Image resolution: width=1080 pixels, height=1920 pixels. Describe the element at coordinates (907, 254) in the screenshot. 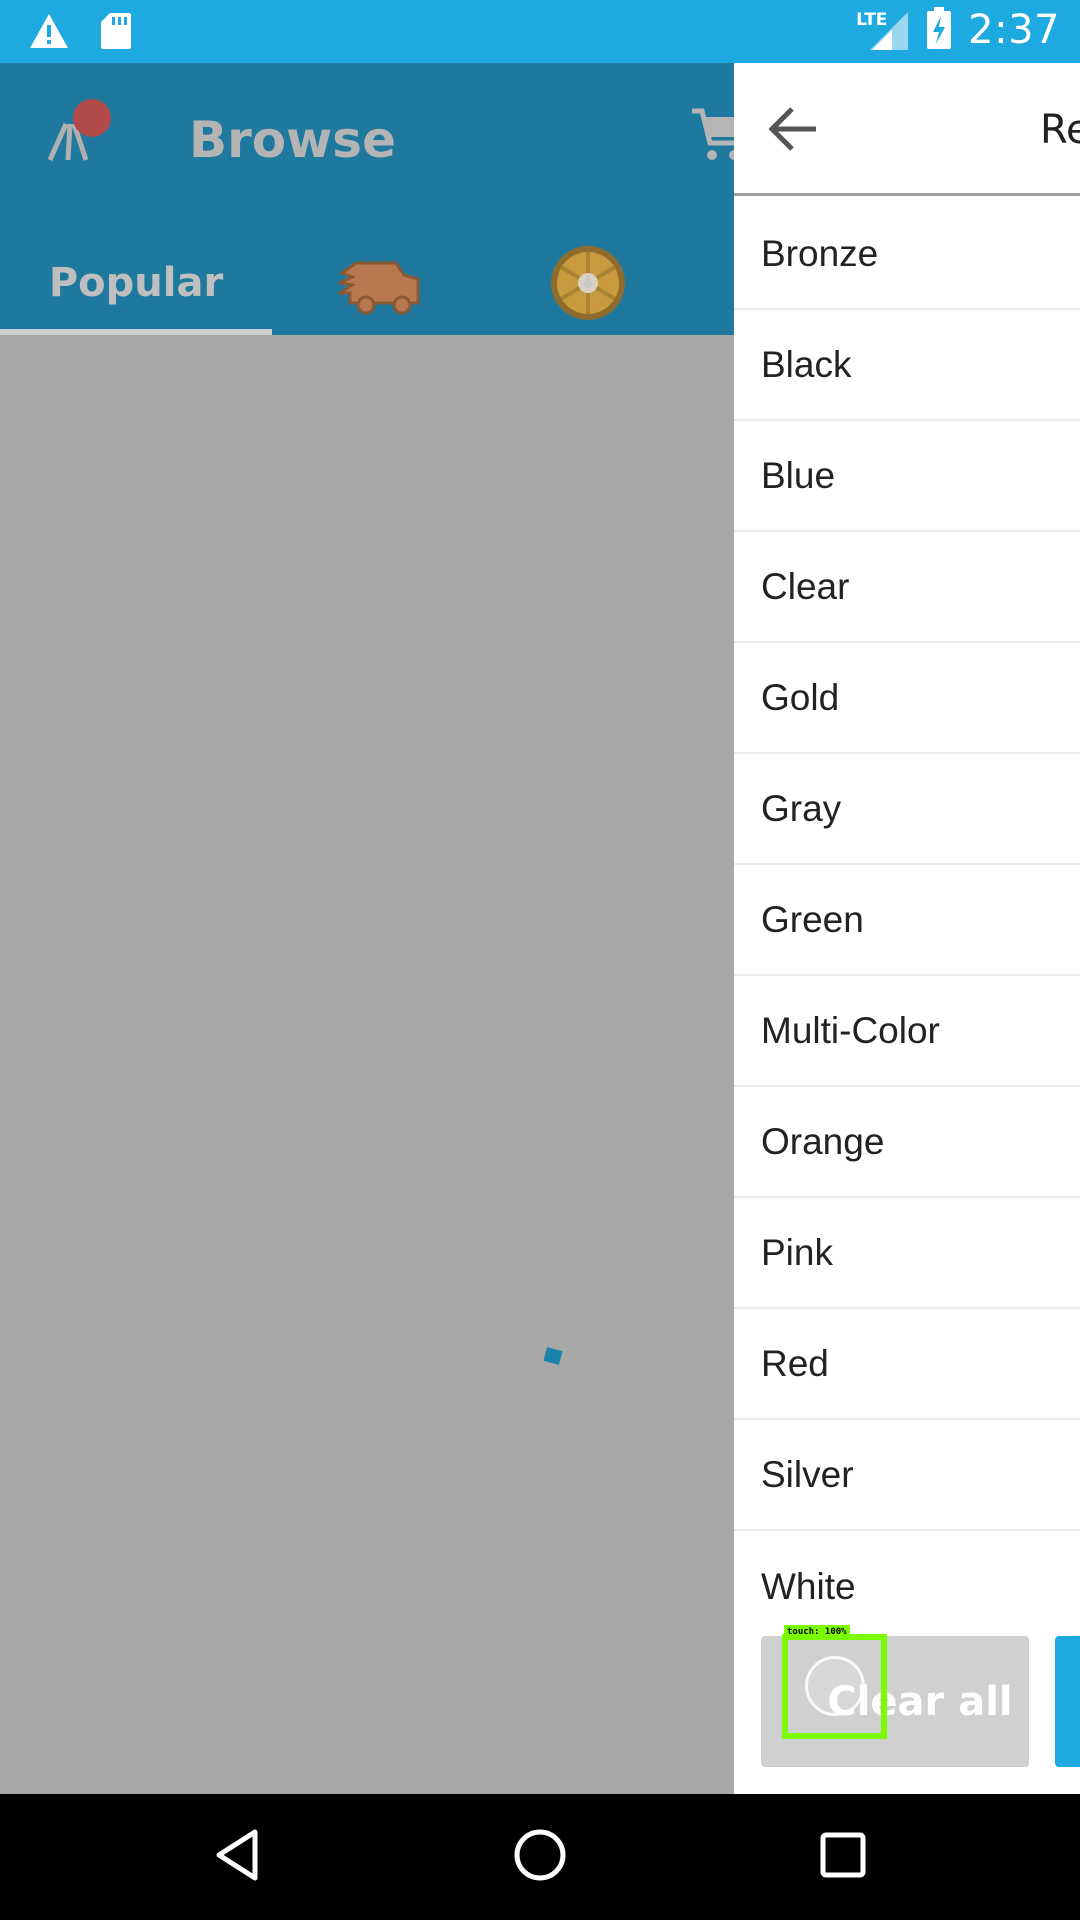

I see `list-item: Bronze` at that location.